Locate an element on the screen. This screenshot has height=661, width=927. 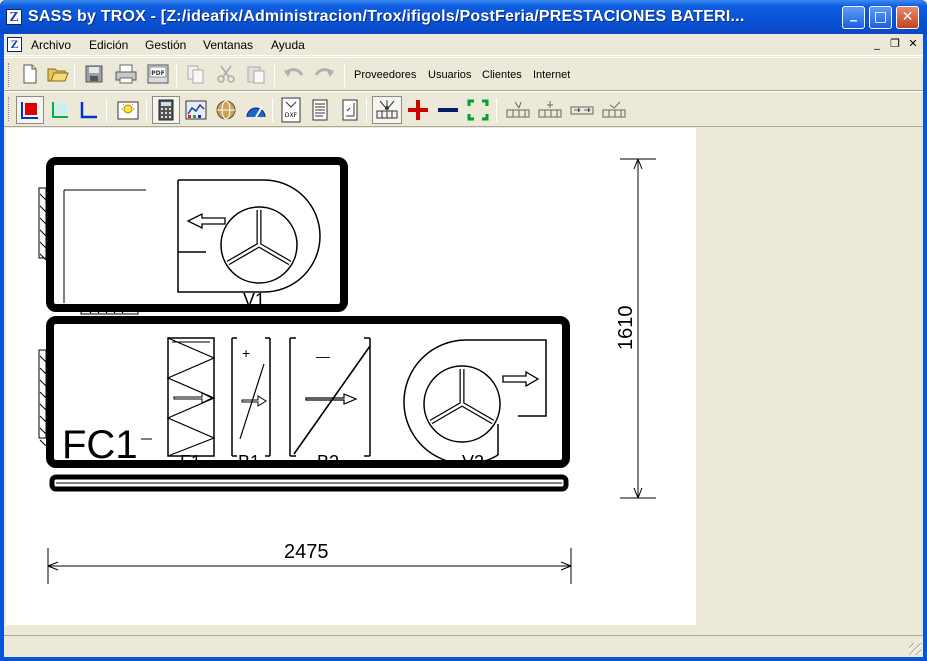
fan-v1-label: V1 is located at coordinates (254, 300).